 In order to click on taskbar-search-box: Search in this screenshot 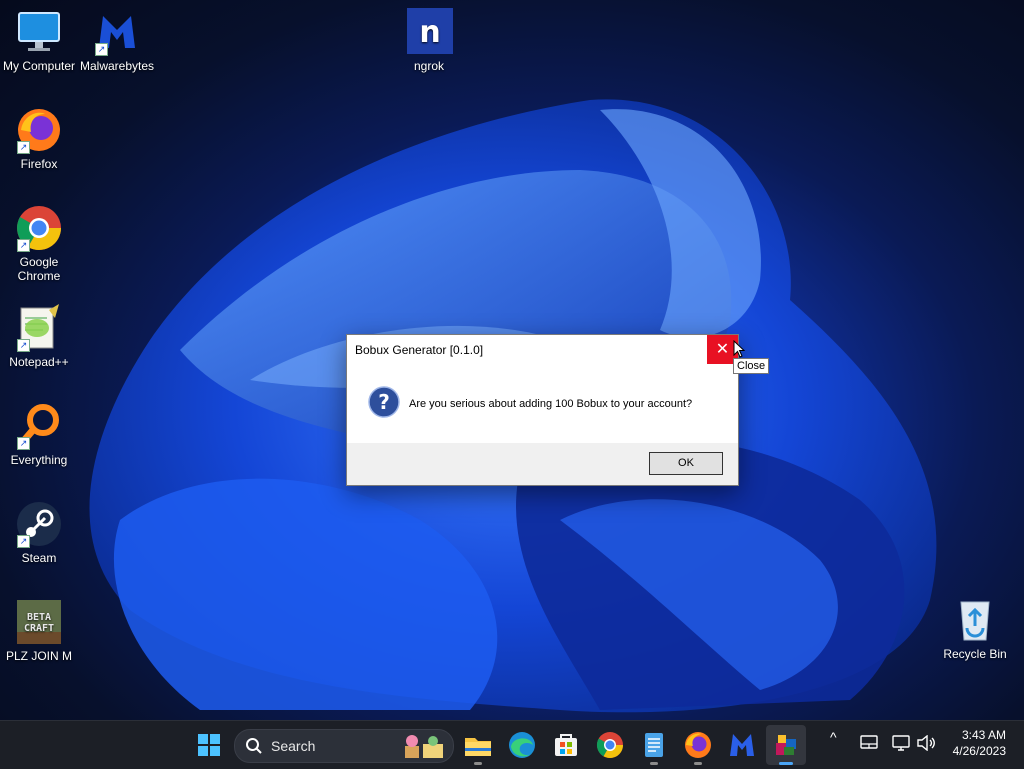, I will do `click(344, 746)`.